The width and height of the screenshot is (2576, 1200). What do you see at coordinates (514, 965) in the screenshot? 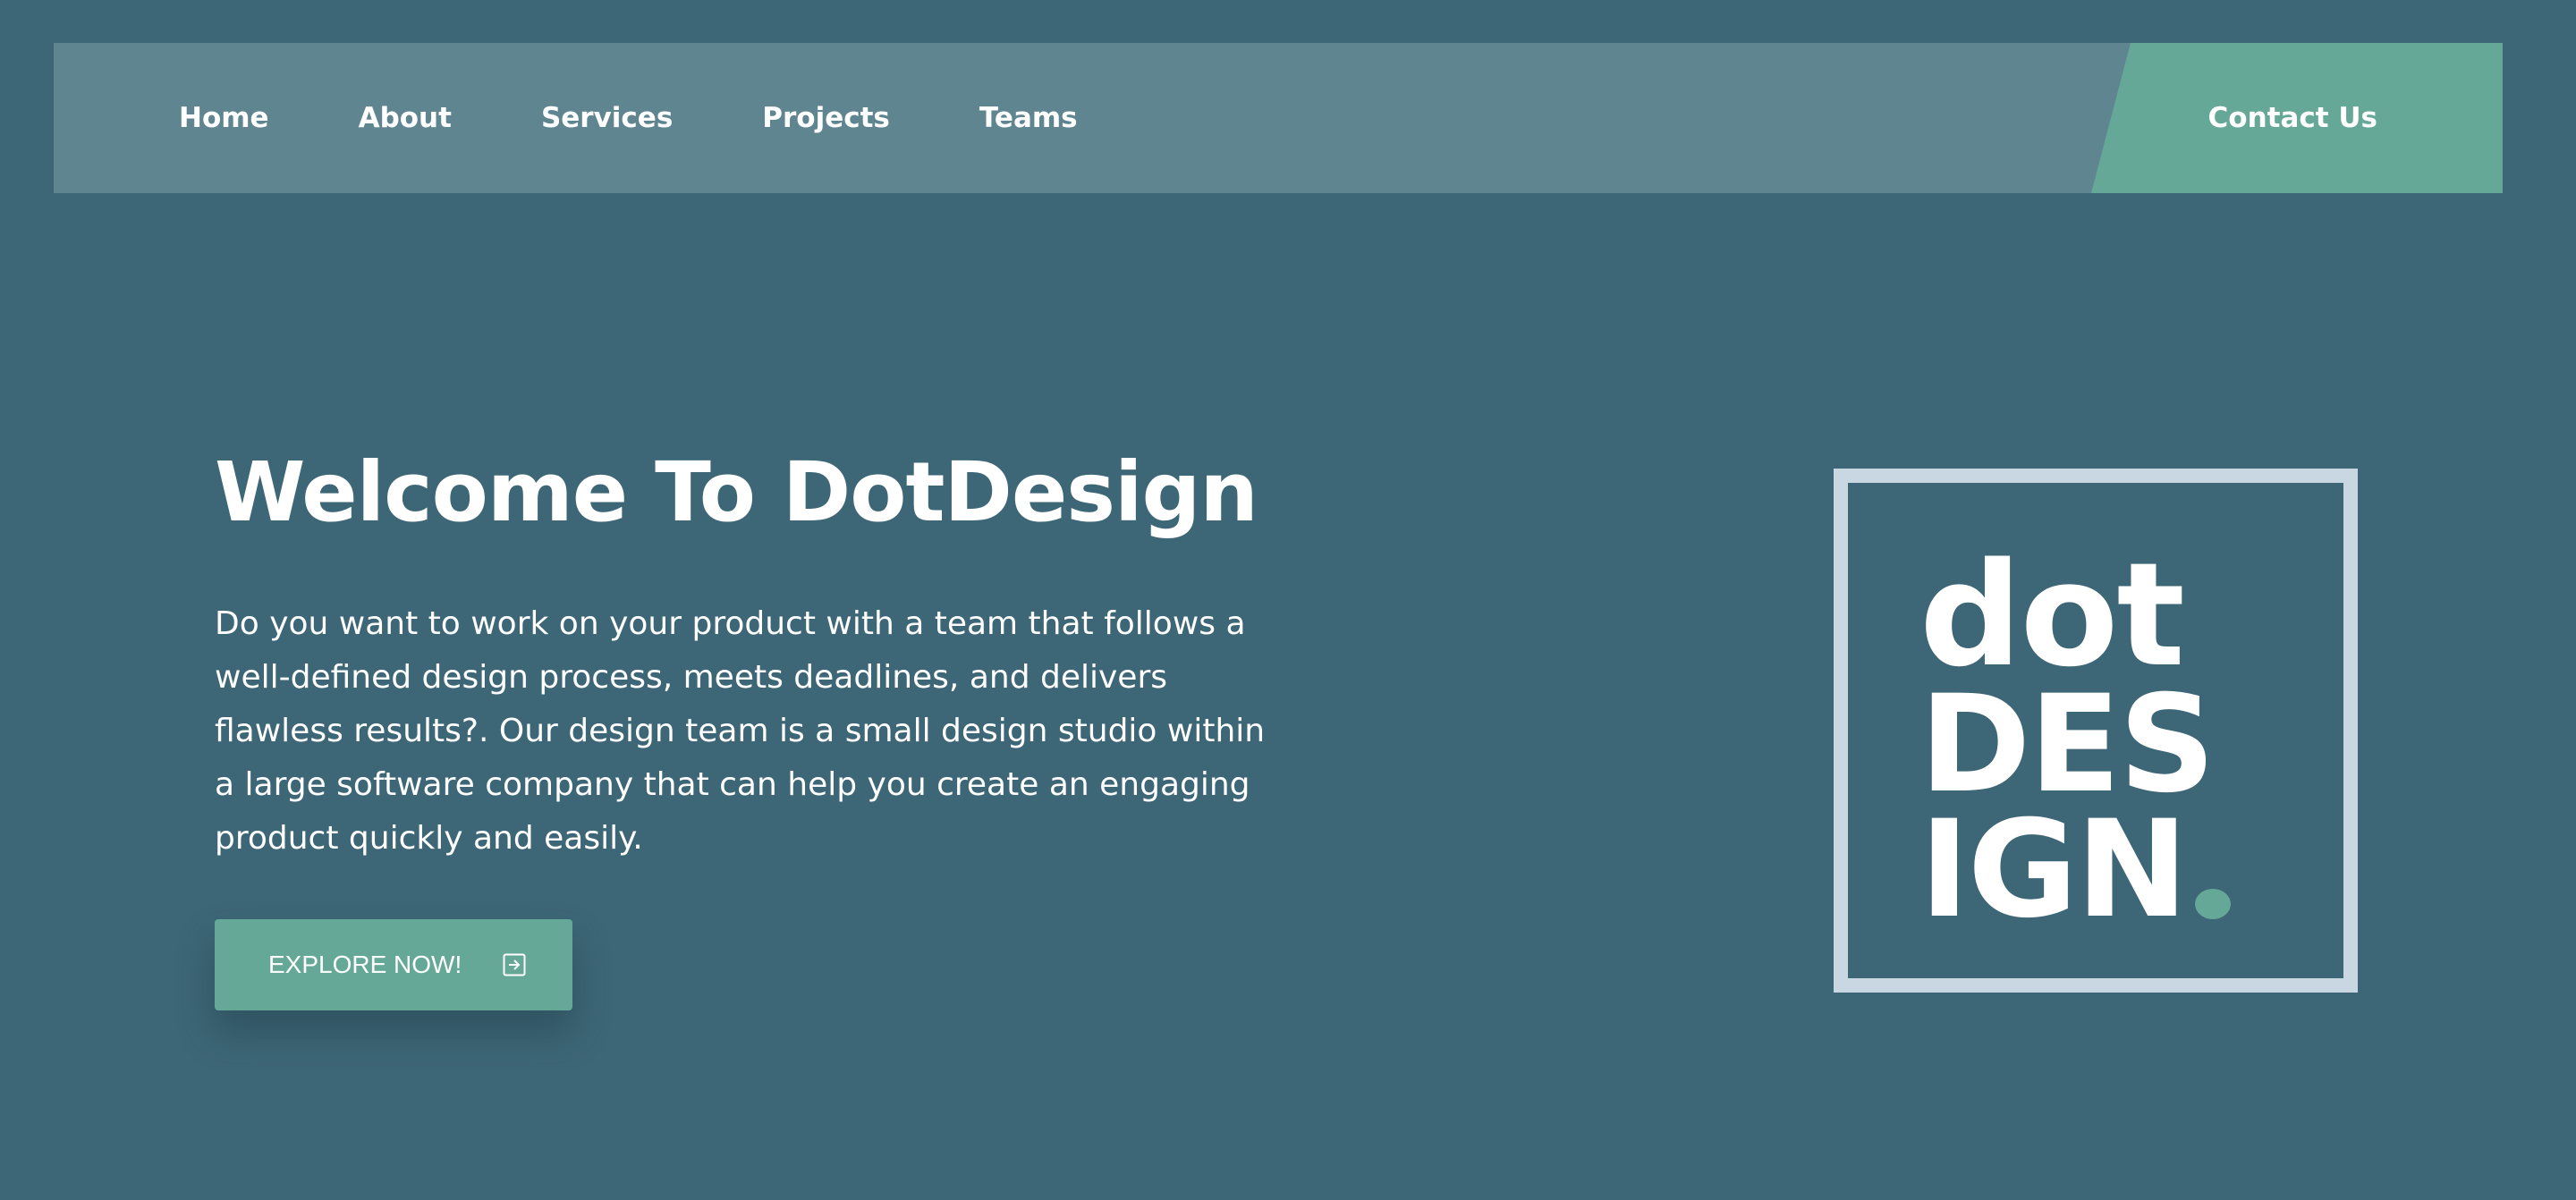
I see `arrow-in-square-icon` at bounding box center [514, 965].